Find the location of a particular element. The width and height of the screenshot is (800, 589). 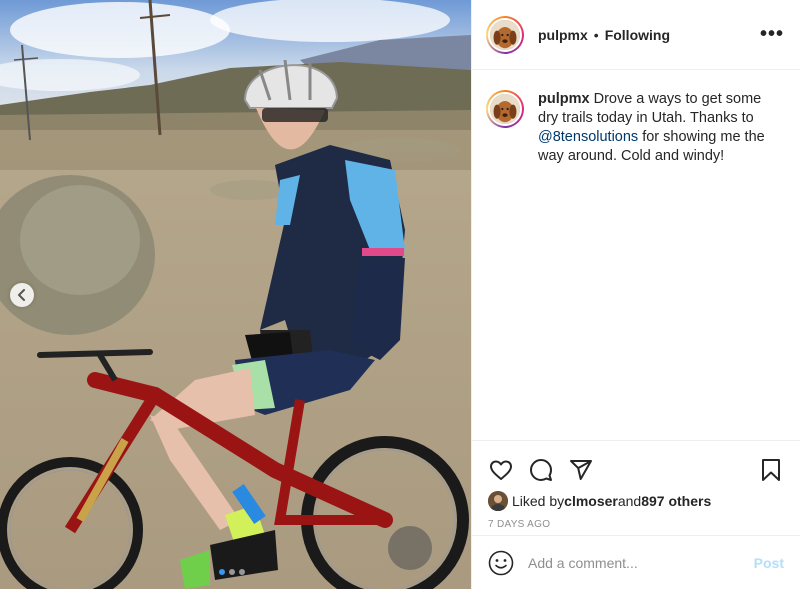

more-options-button: ••• is located at coordinates (772, 34).